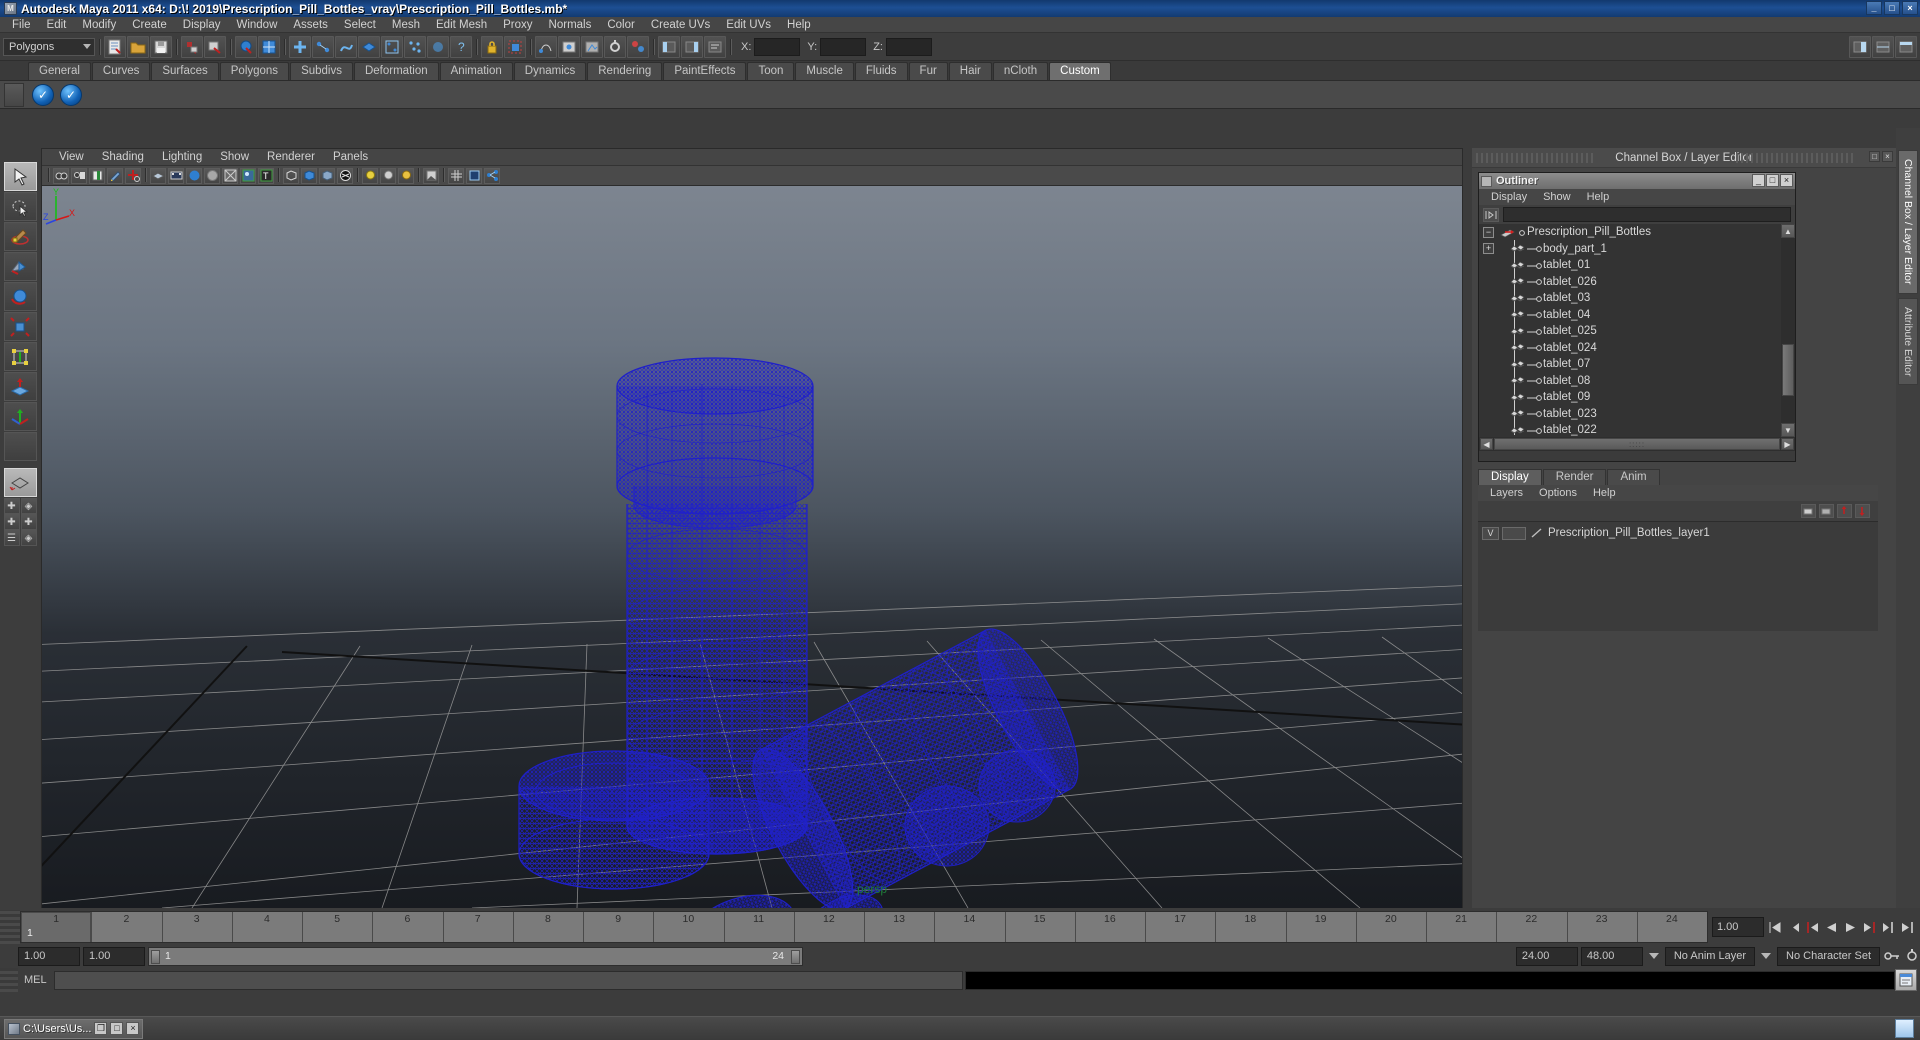 The width and height of the screenshot is (1920, 1040). I want to click on last-tool-used, so click(20, 446).